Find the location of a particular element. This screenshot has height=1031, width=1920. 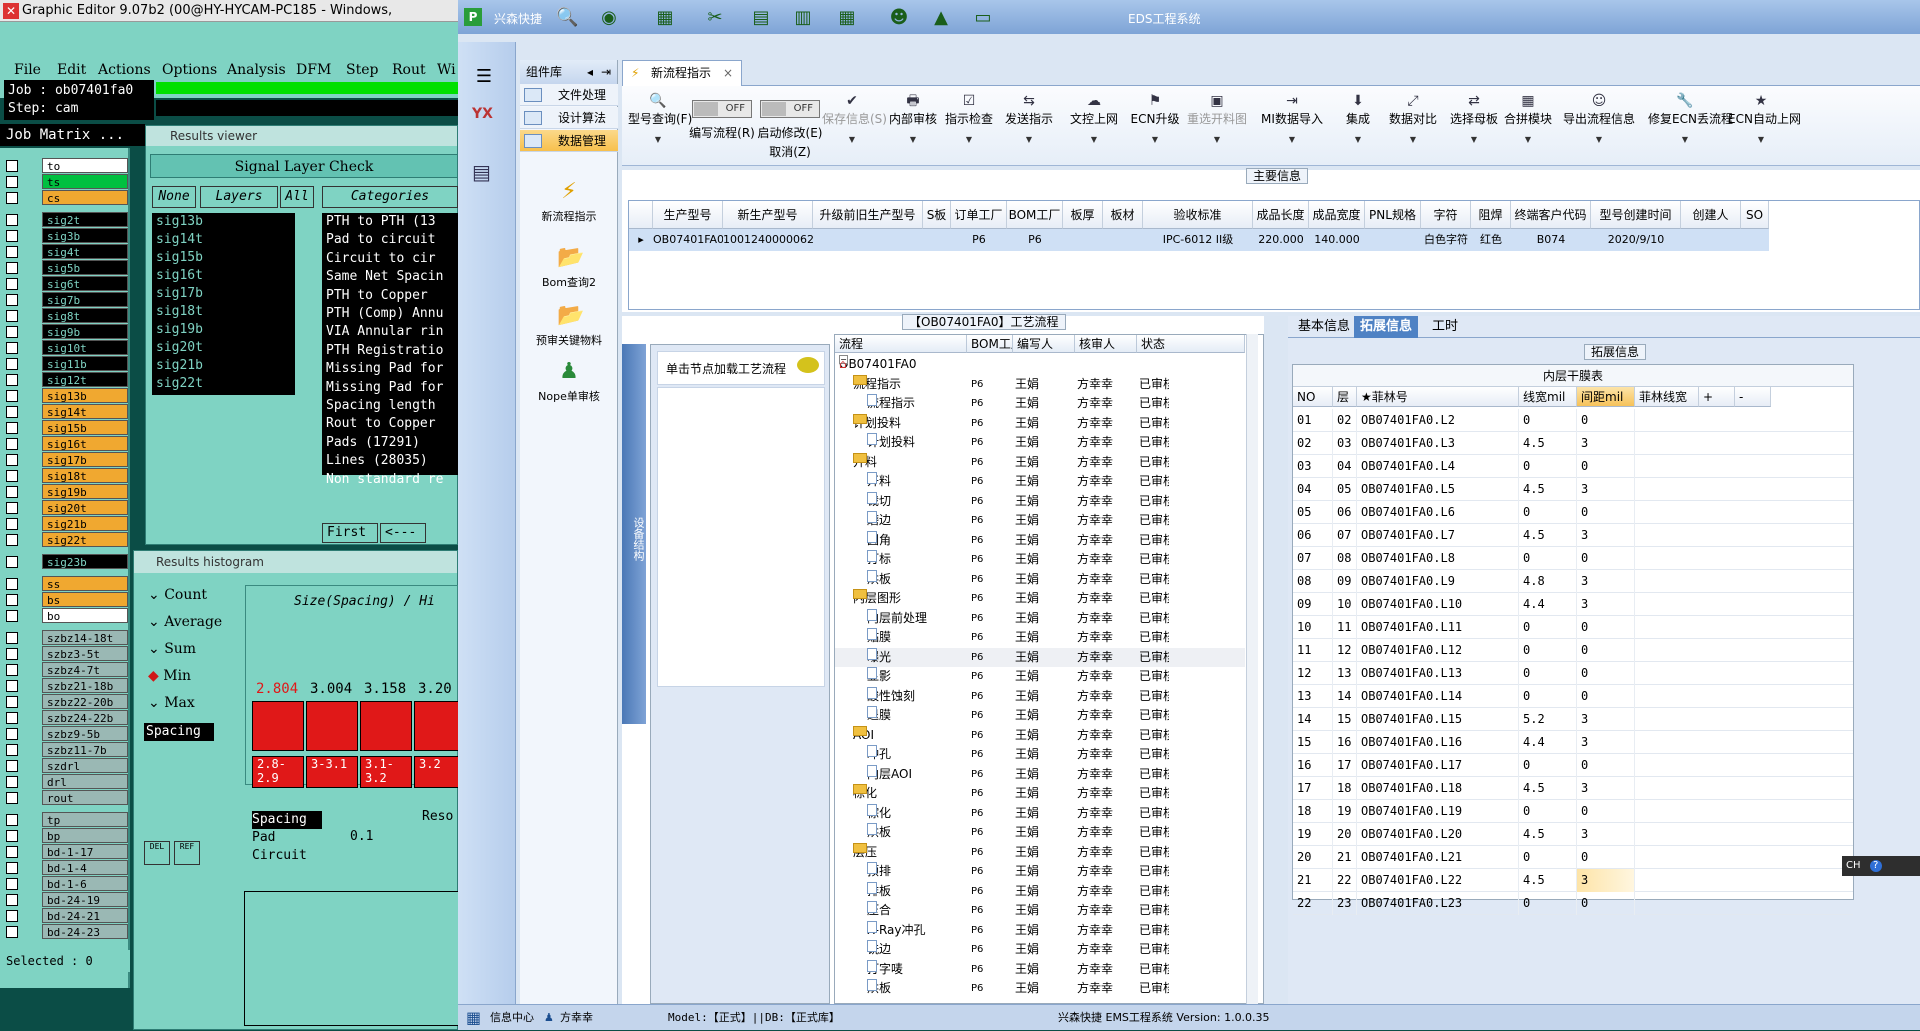

tree-node: 打标 is located at coordinates (917, 559).